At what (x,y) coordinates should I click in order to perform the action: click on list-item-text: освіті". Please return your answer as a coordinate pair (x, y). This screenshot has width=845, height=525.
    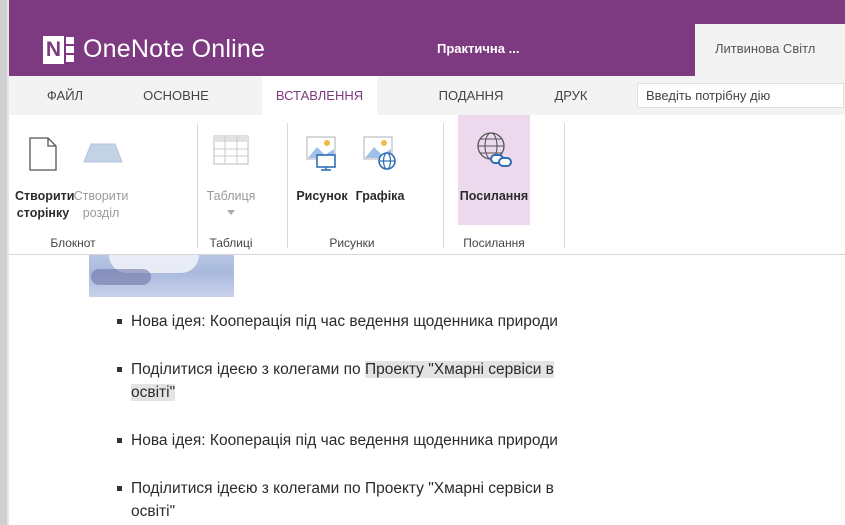
    Looking at the image, I should click on (153, 511).